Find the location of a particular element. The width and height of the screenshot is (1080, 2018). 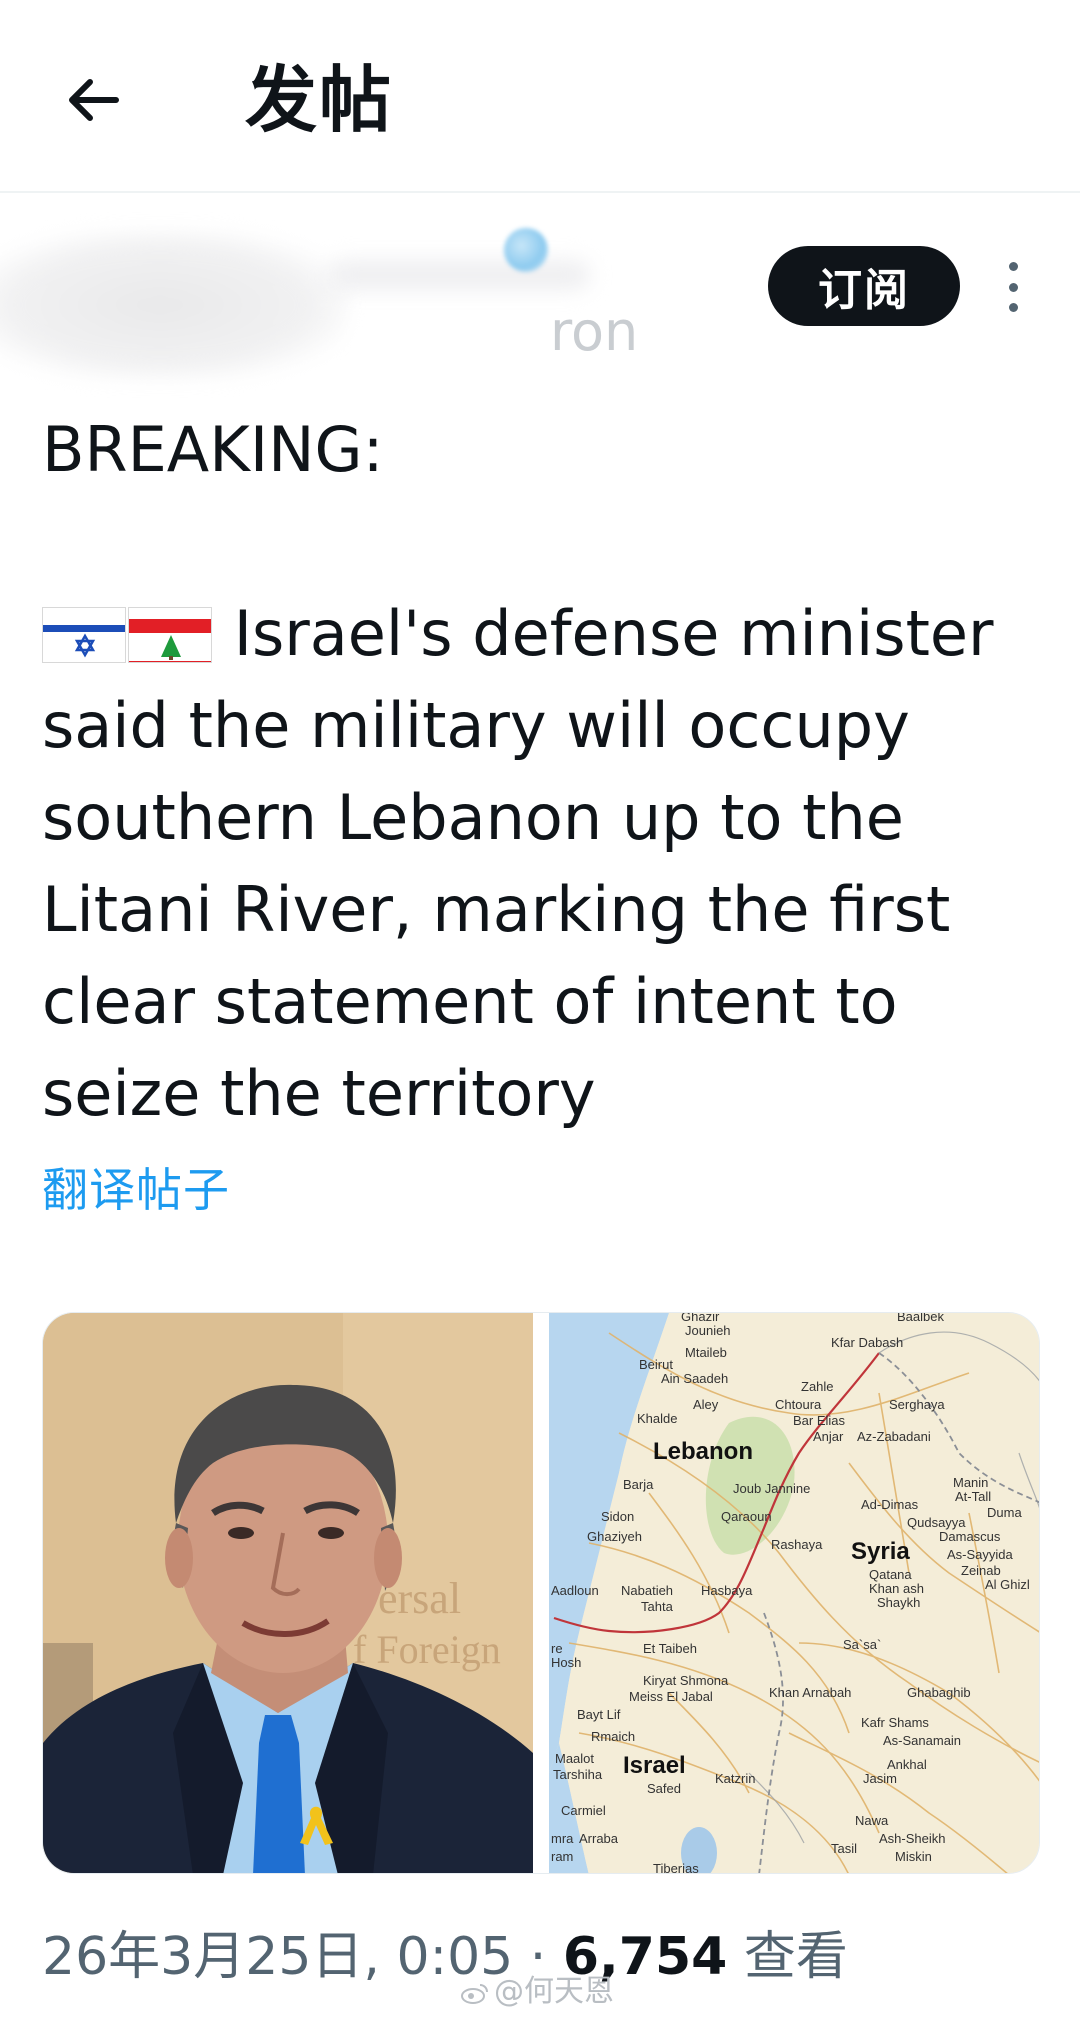

map-label: Jounieh is located at coordinates (708, 1330).